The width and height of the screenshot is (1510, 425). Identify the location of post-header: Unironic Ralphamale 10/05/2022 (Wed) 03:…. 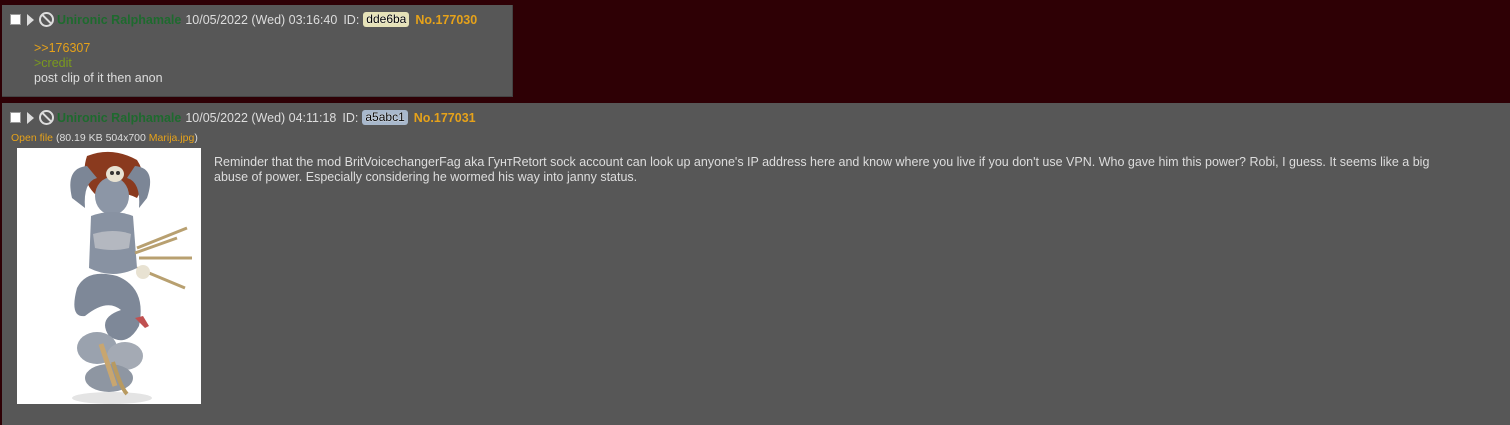
(243, 19).